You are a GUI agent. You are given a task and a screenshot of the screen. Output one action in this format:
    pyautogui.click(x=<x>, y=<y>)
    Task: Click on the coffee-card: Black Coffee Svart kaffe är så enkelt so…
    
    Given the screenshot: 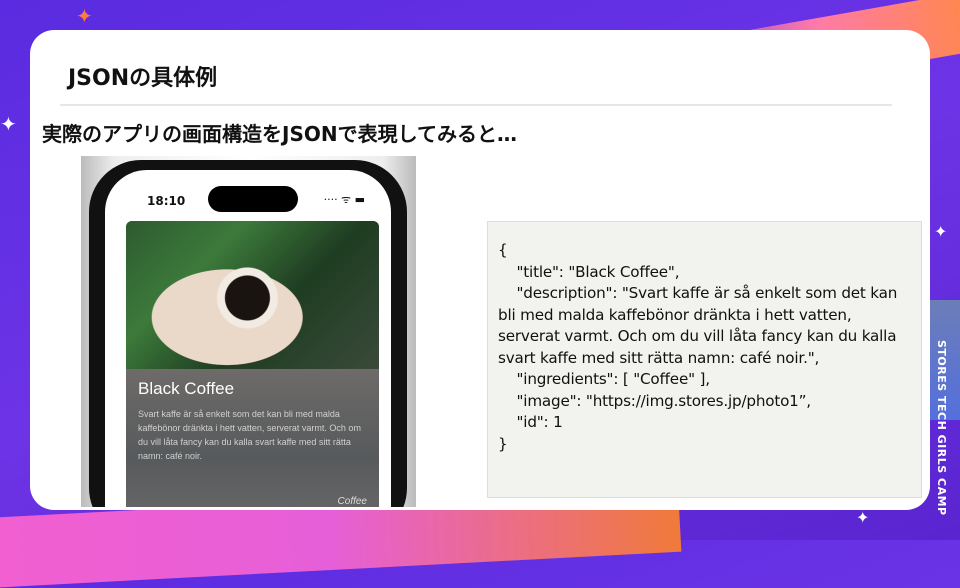 What is the action you would take?
    pyautogui.click(x=252, y=364)
    